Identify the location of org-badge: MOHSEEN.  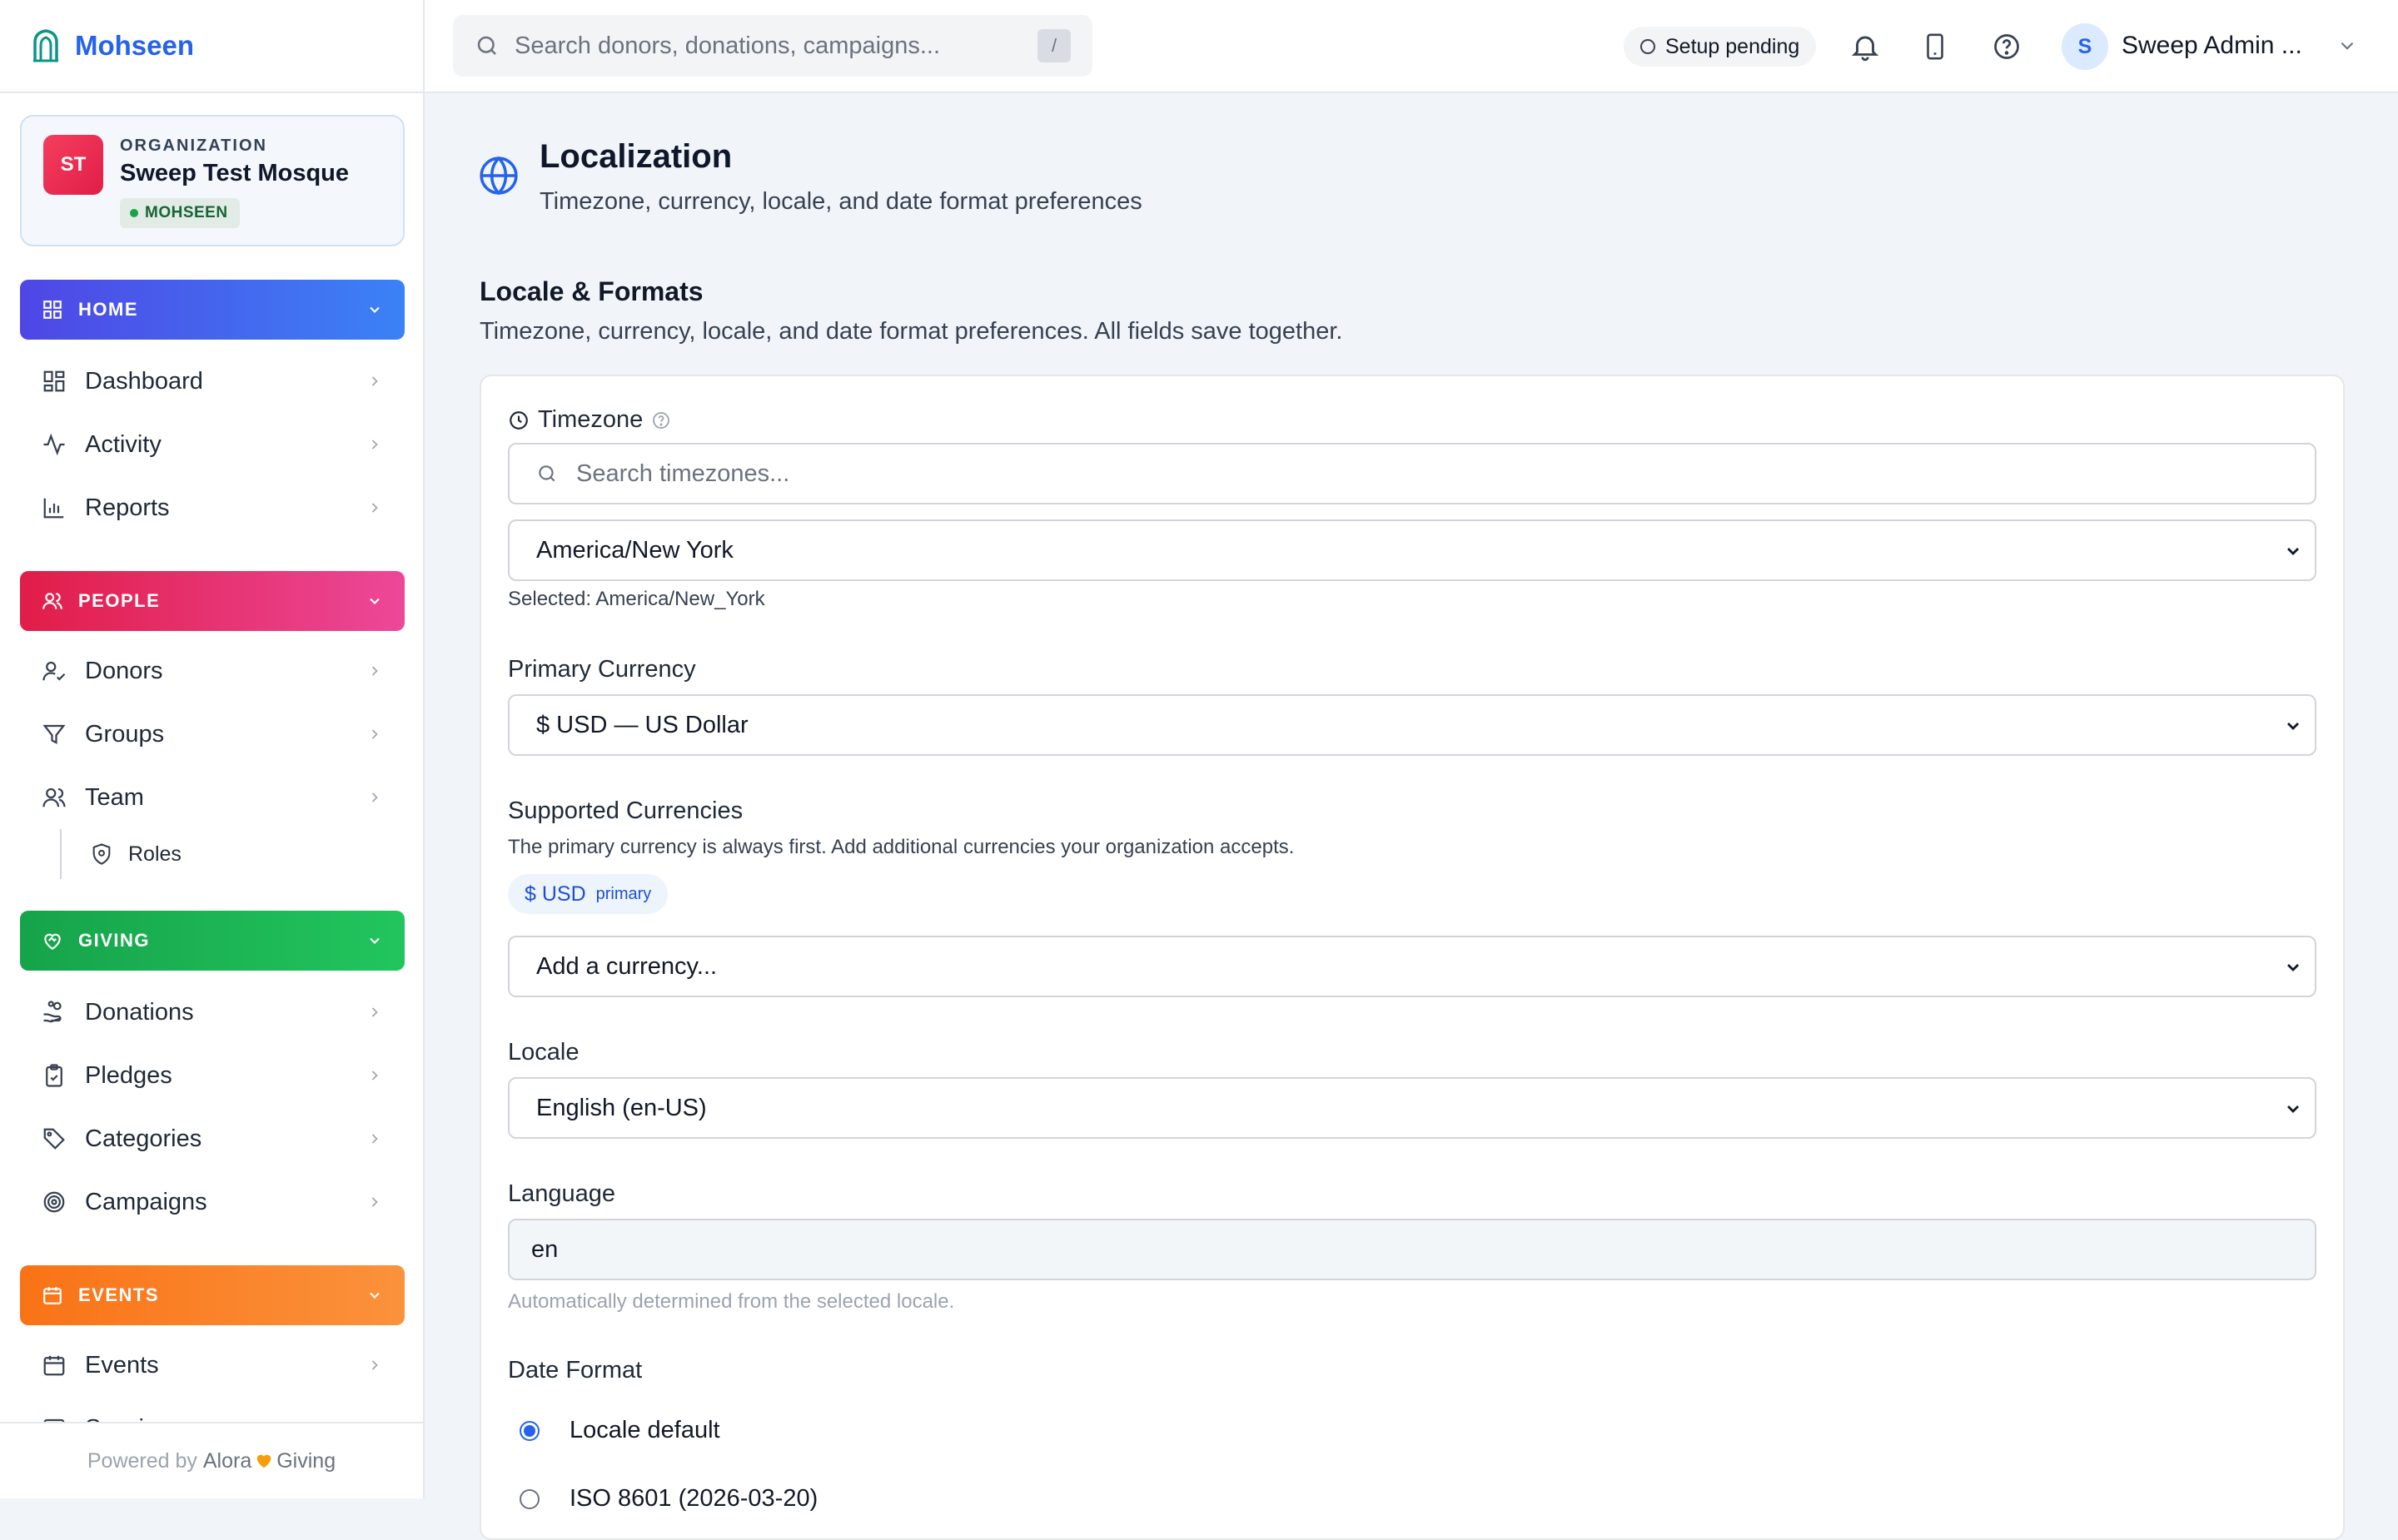
(180, 213).